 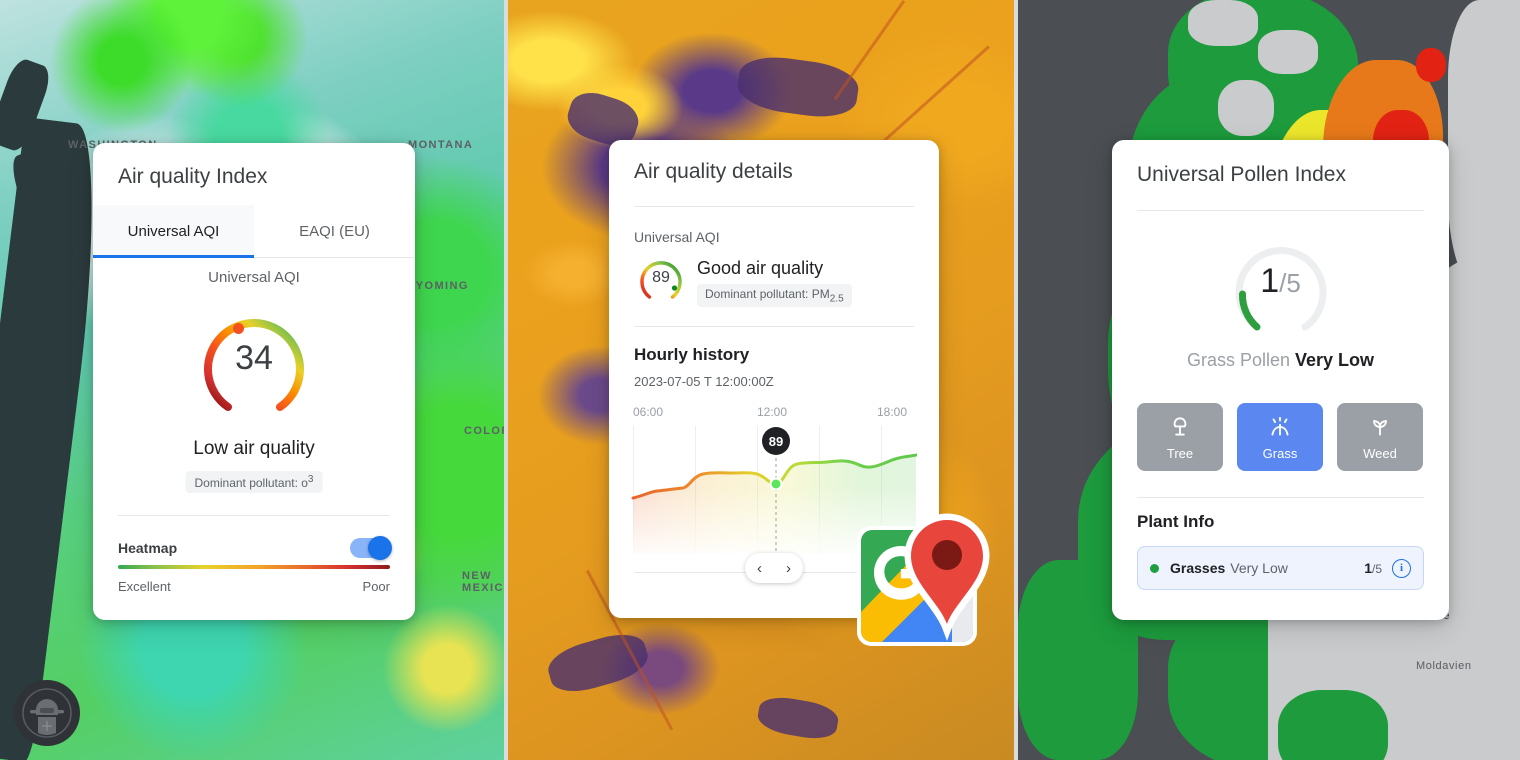 I want to click on tab-universal-aqi: Universal AQI, so click(x=173, y=231).